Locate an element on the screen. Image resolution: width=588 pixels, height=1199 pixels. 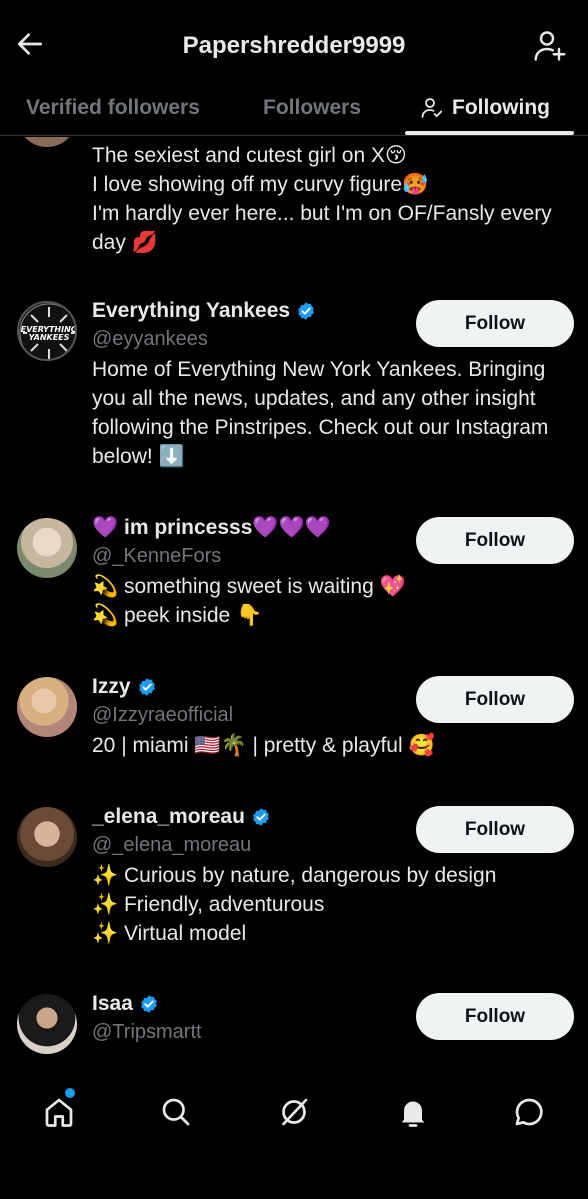
notifications-icon is located at coordinates (413, 1114).